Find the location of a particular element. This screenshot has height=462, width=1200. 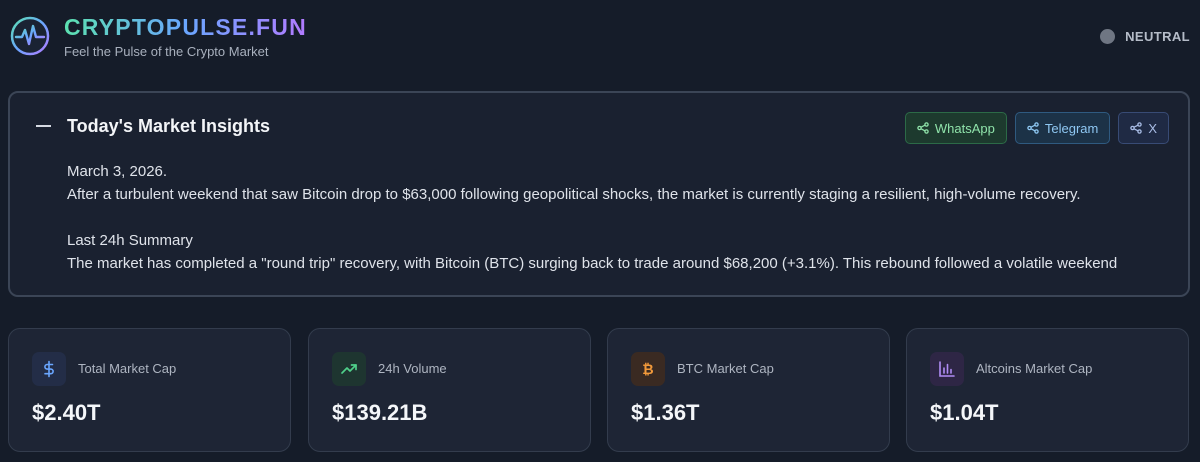

dollar-icon is located at coordinates (49, 369).